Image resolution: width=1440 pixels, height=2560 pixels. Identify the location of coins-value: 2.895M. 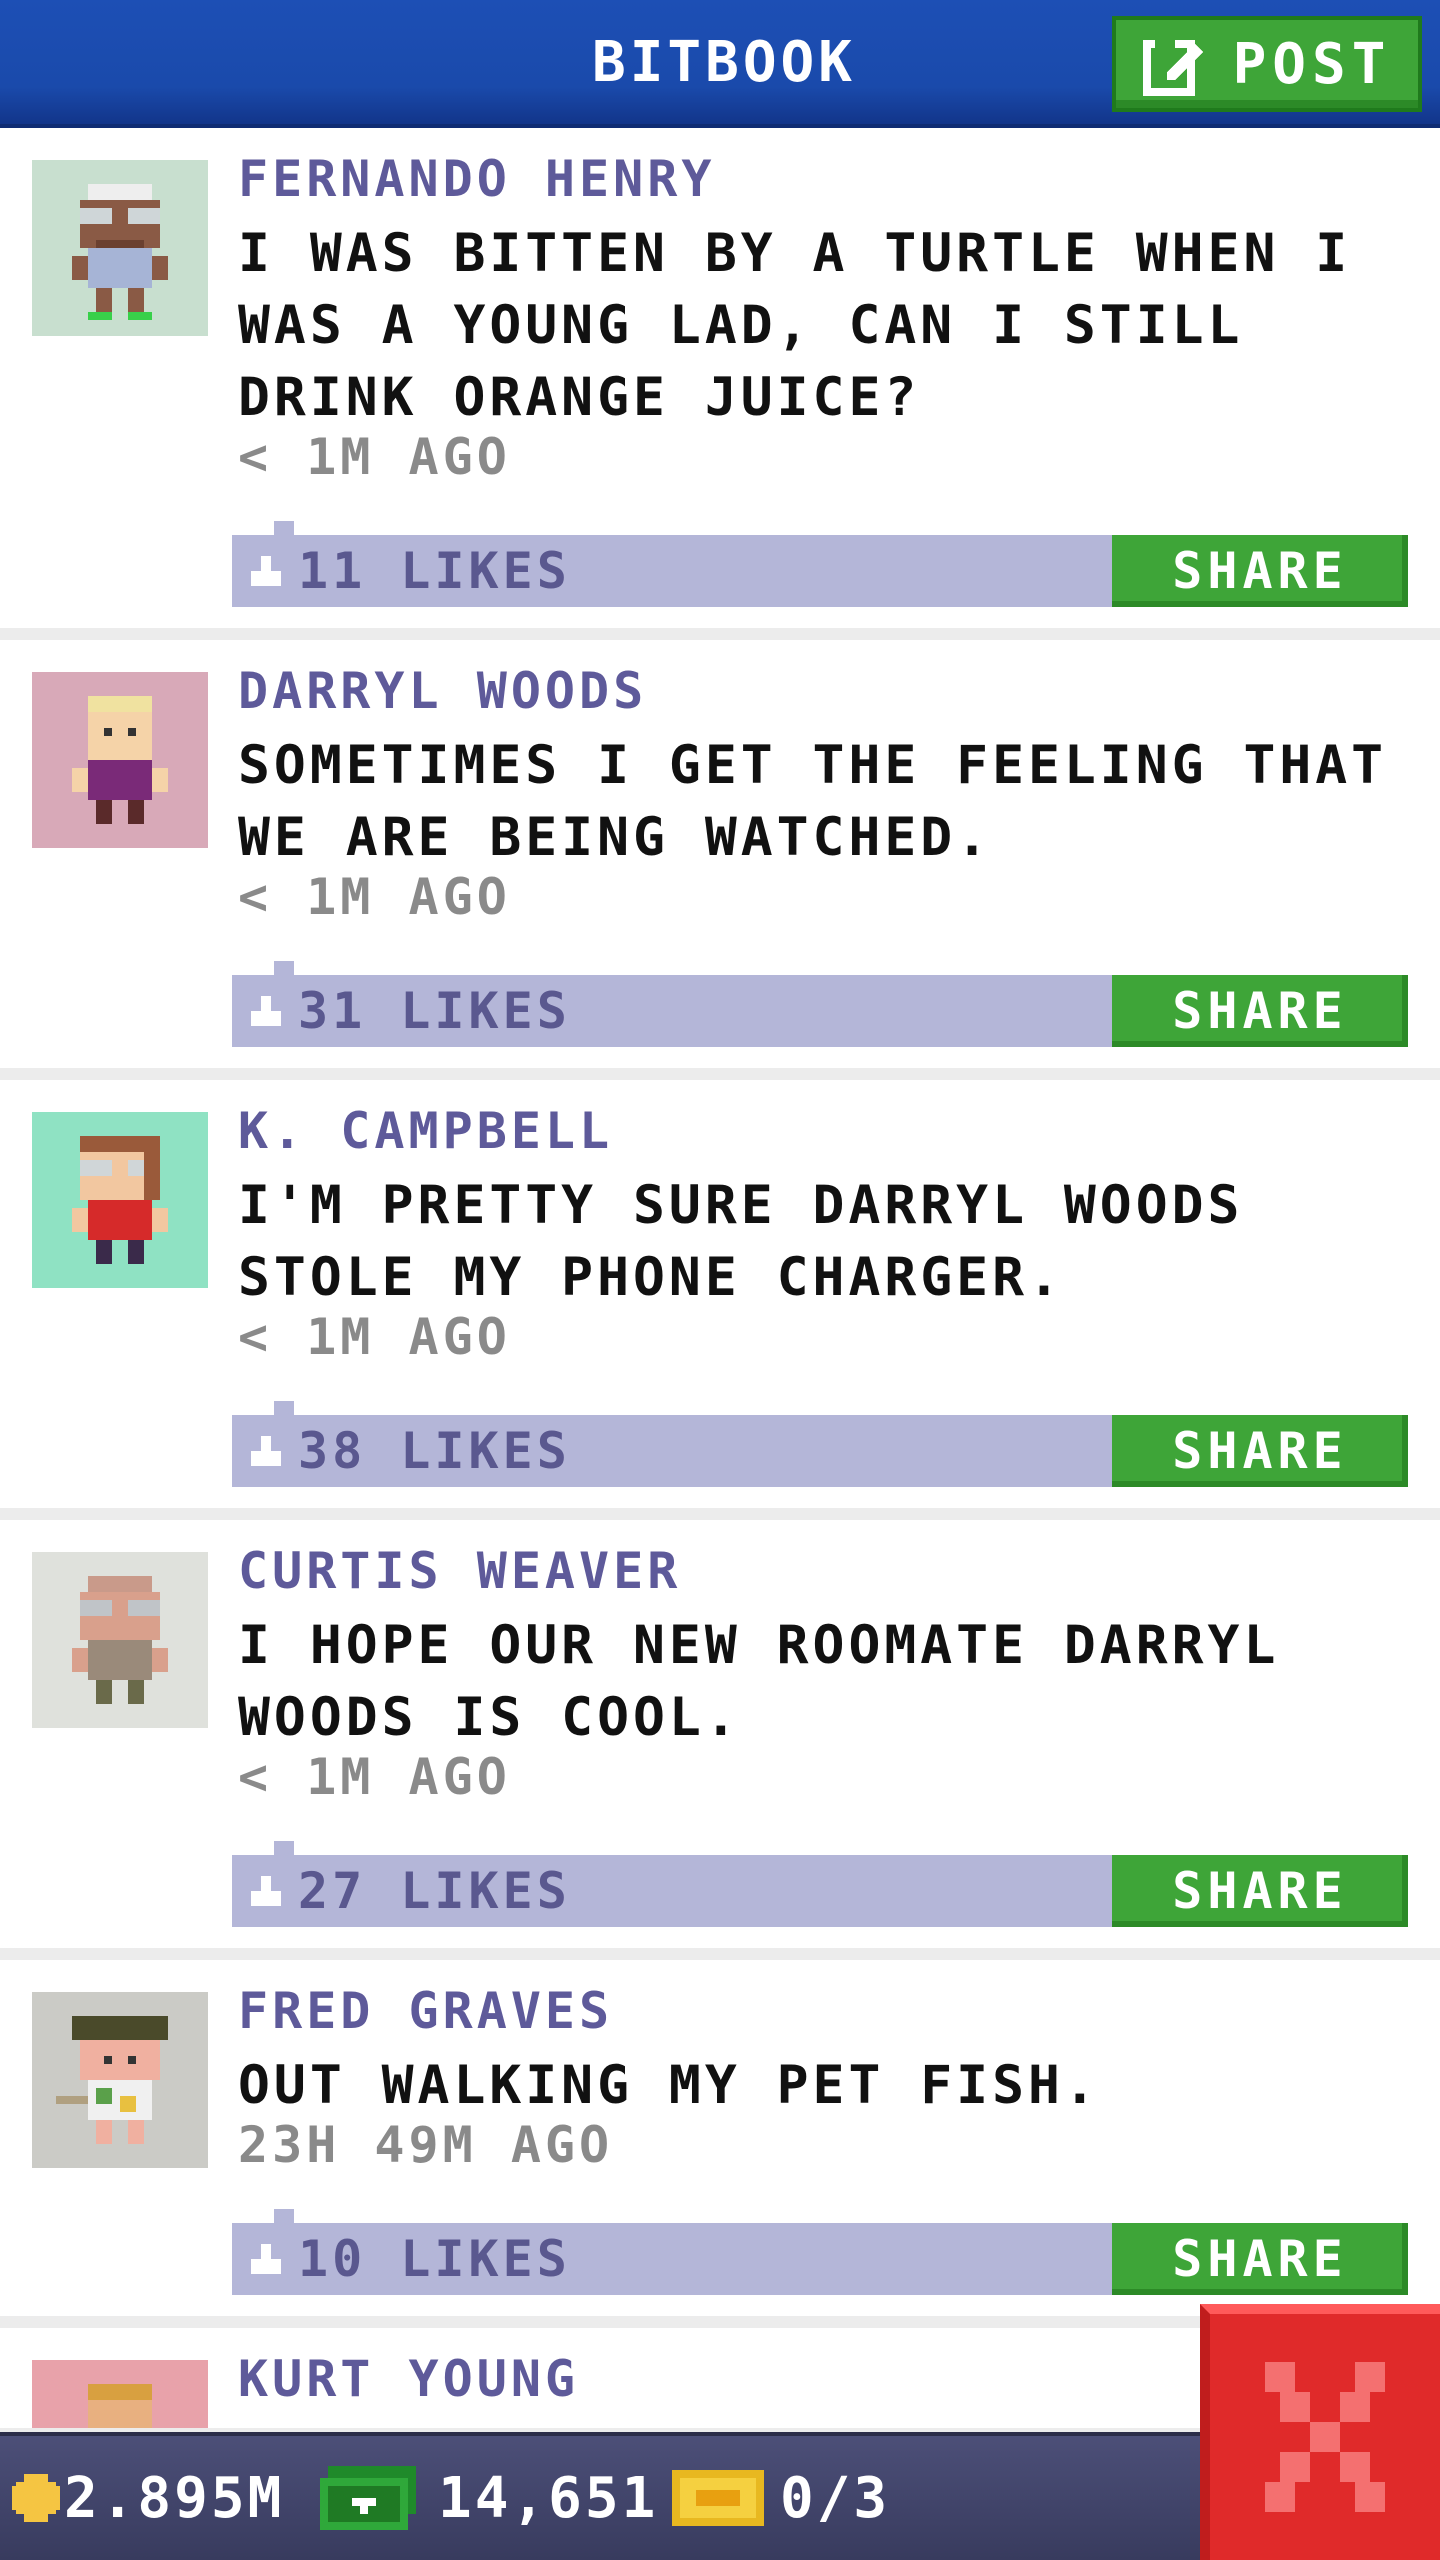
(174, 2498).